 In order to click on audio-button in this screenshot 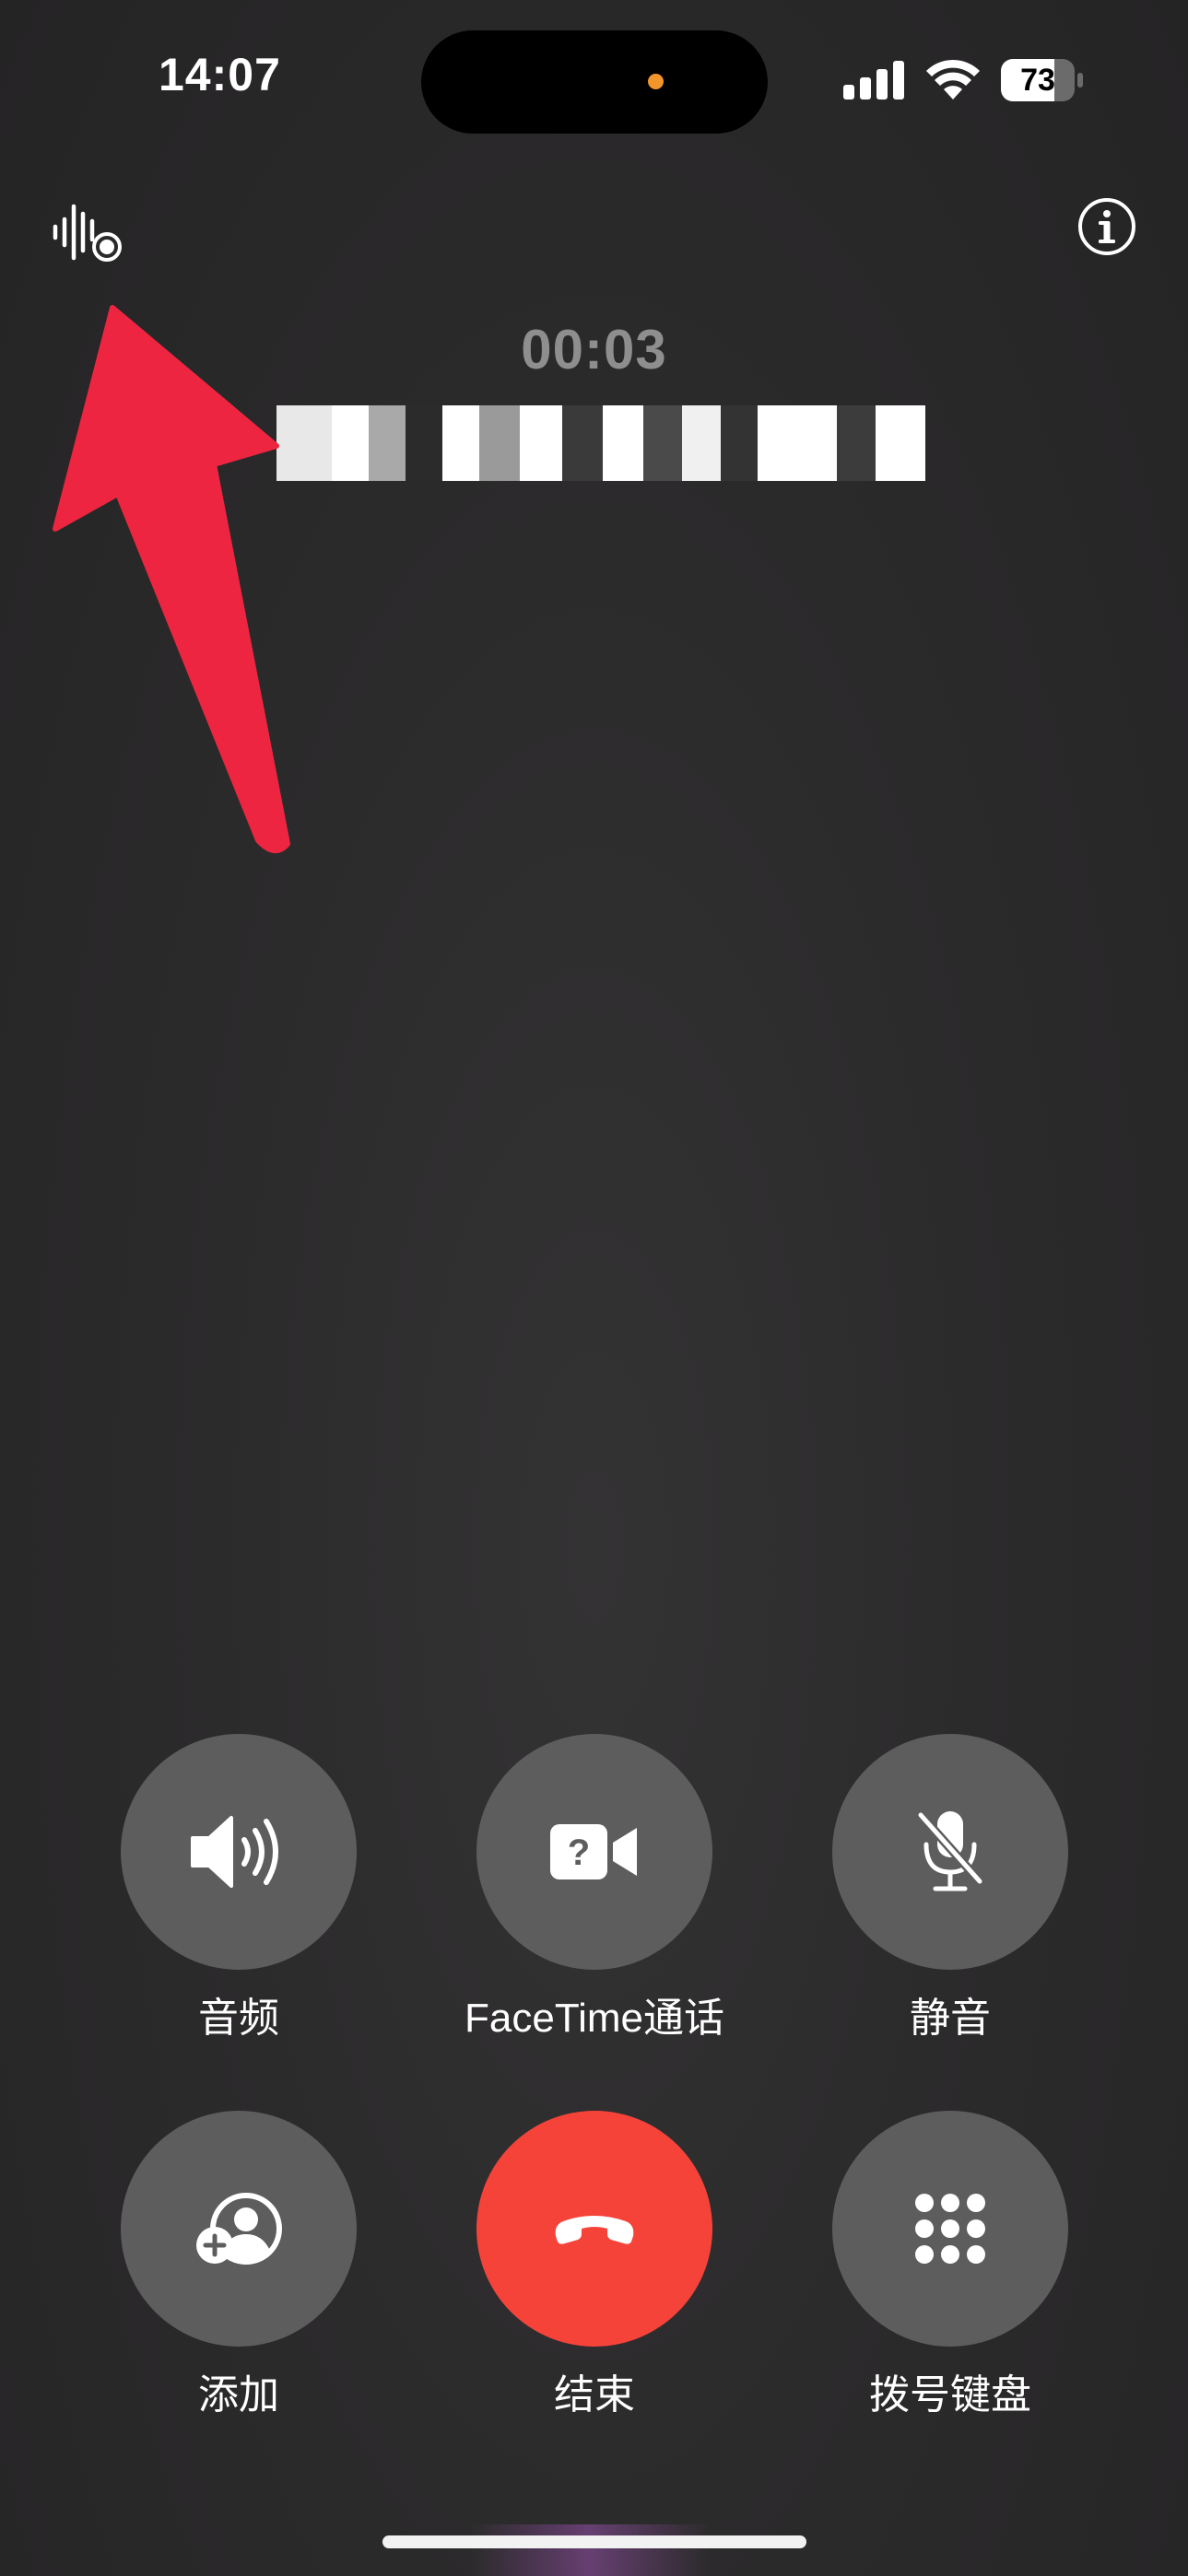, I will do `click(239, 1852)`.